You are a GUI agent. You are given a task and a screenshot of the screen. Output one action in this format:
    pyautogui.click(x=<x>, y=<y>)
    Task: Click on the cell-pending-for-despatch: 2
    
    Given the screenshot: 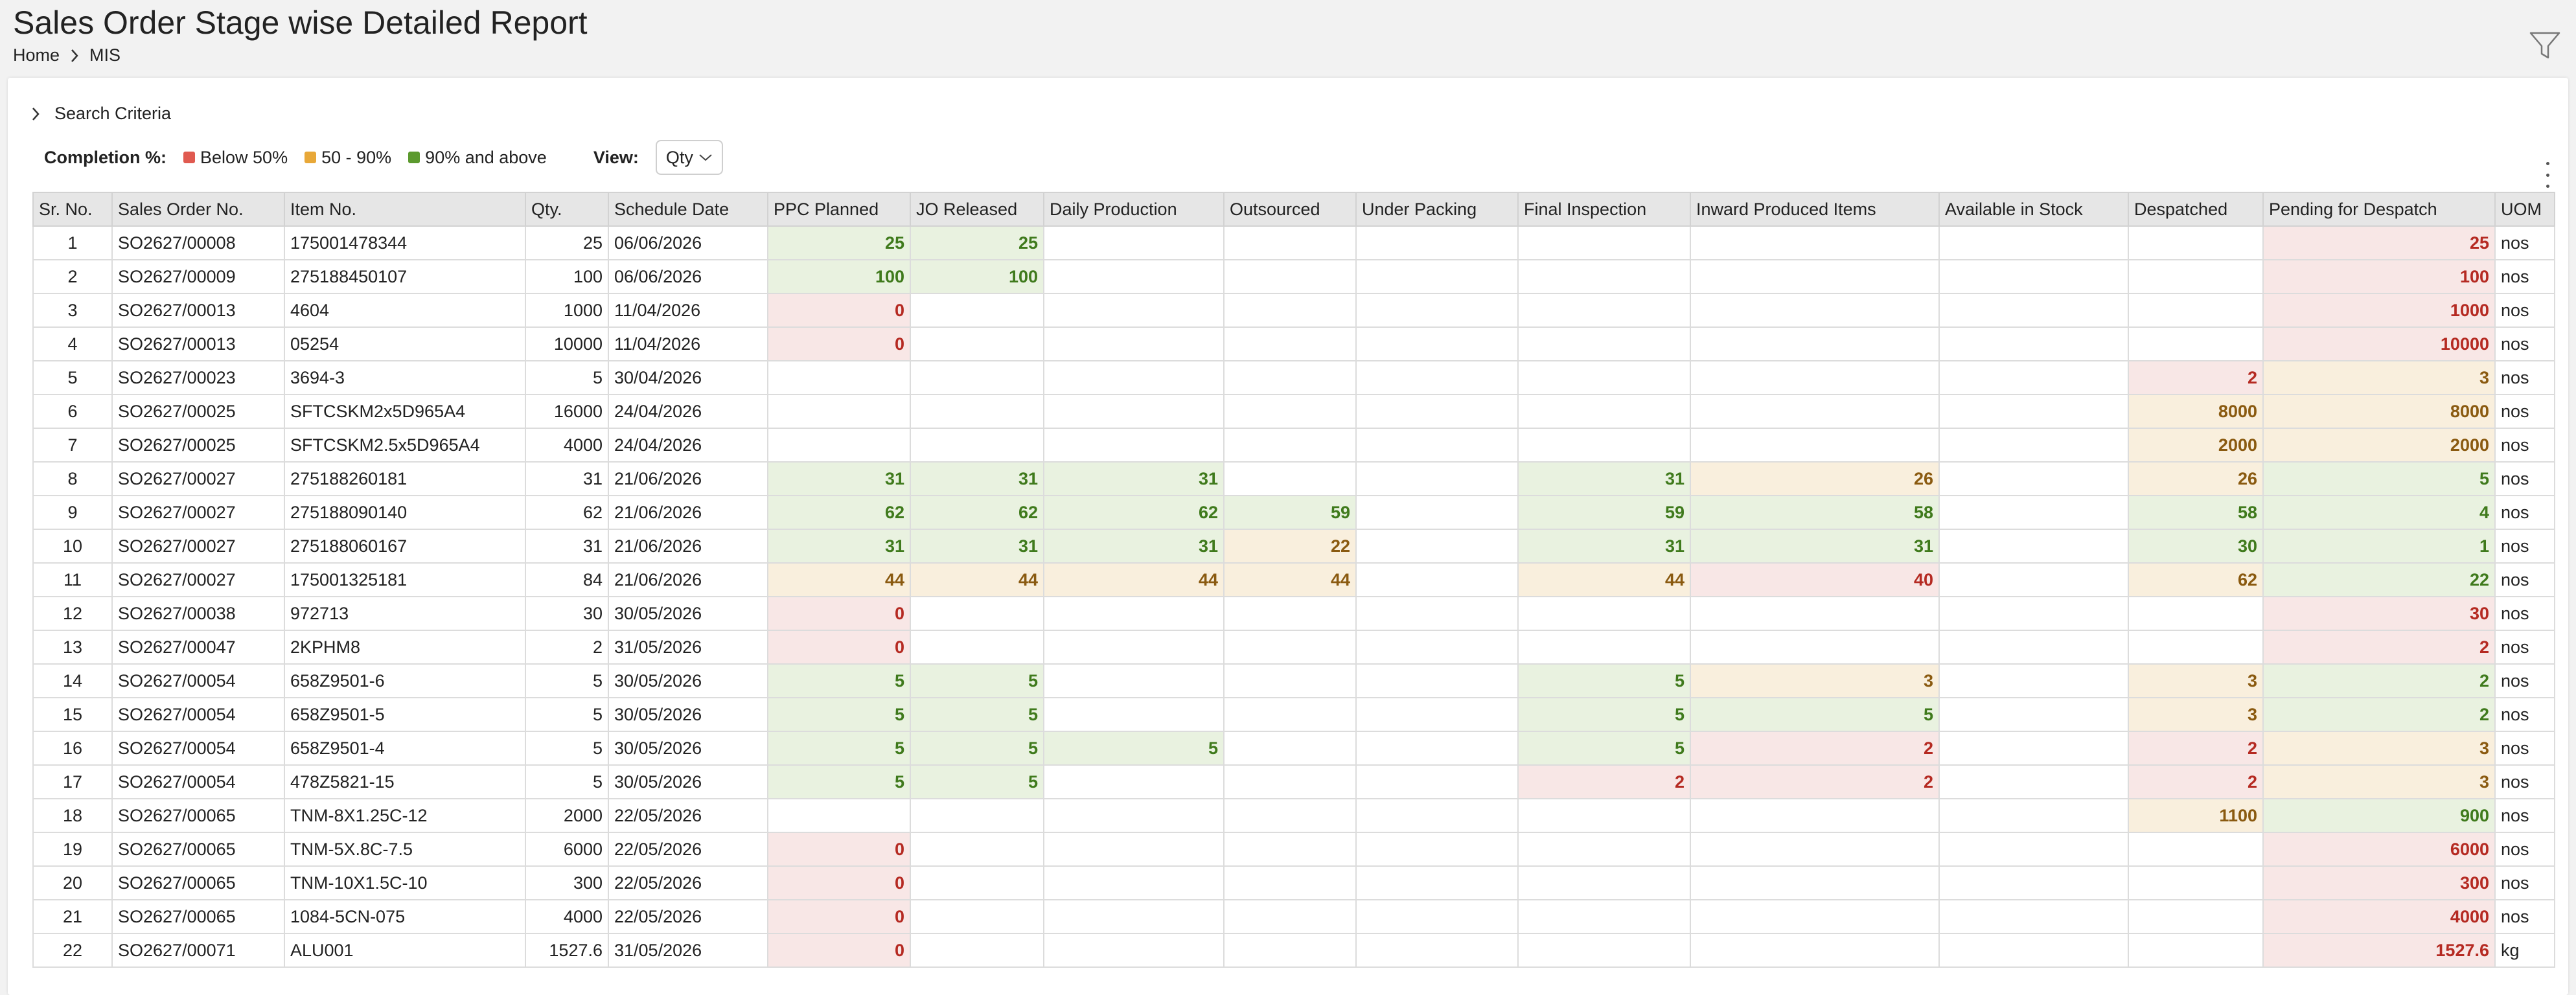 What is the action you would take?
    pyautogui.click(x=2379, y=680)
    